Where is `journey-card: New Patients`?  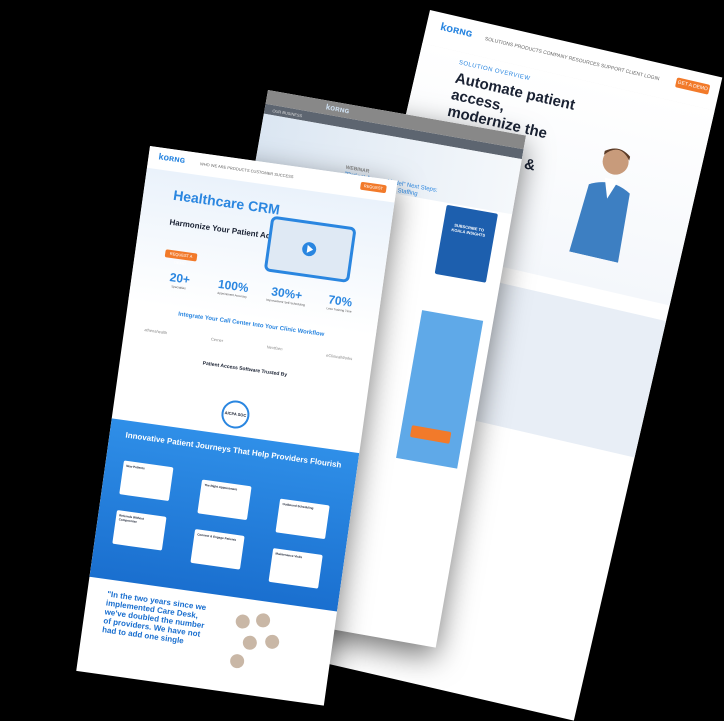
journey-card: New Patients is located at coordinates (146, 481).